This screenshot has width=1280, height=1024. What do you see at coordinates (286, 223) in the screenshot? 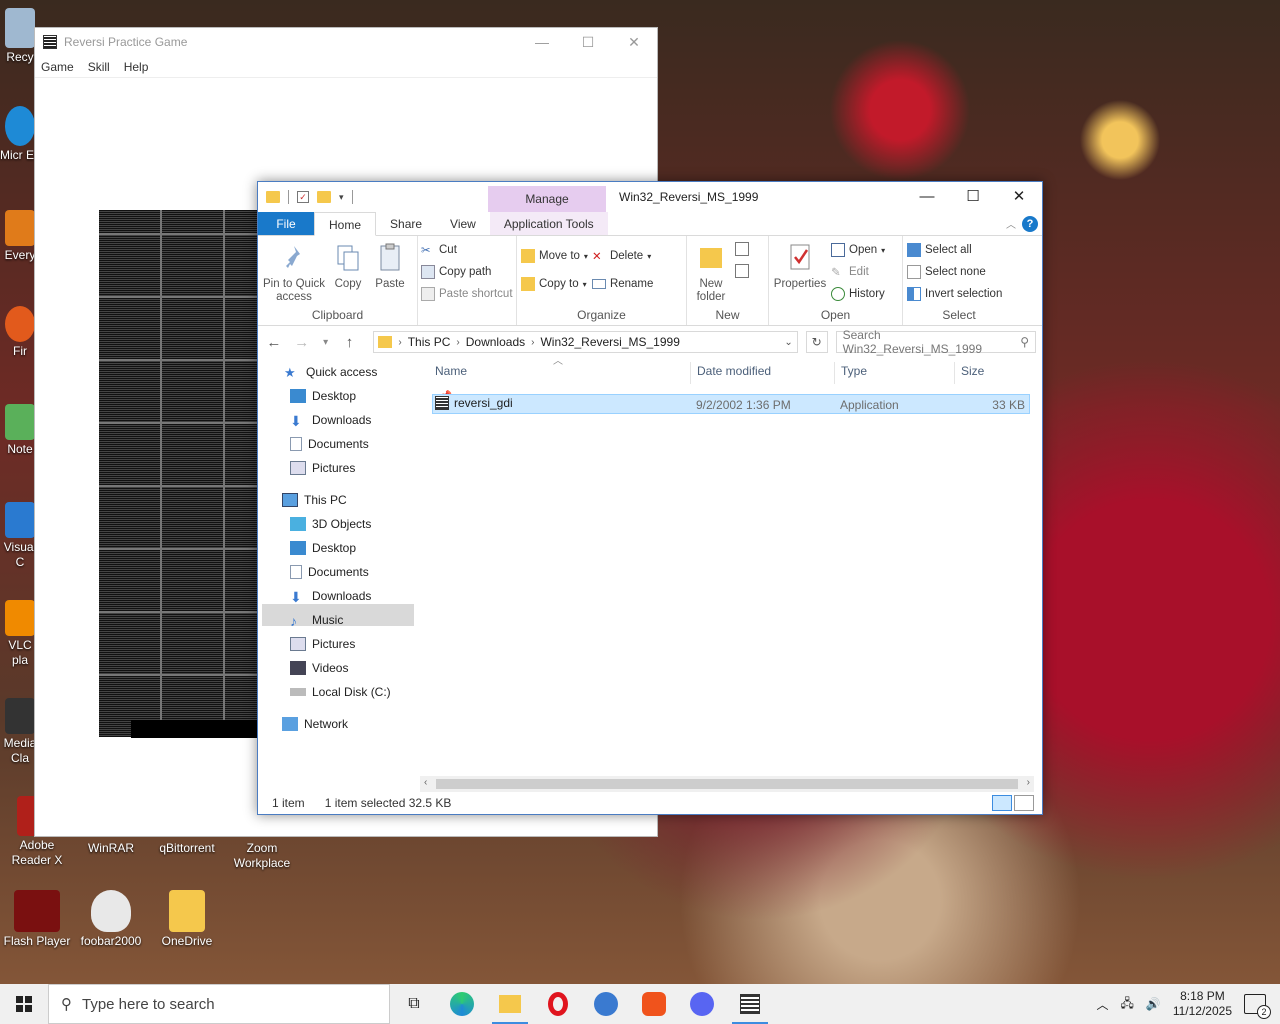
I see `tab-file: File` at bounding box center [286, 223].